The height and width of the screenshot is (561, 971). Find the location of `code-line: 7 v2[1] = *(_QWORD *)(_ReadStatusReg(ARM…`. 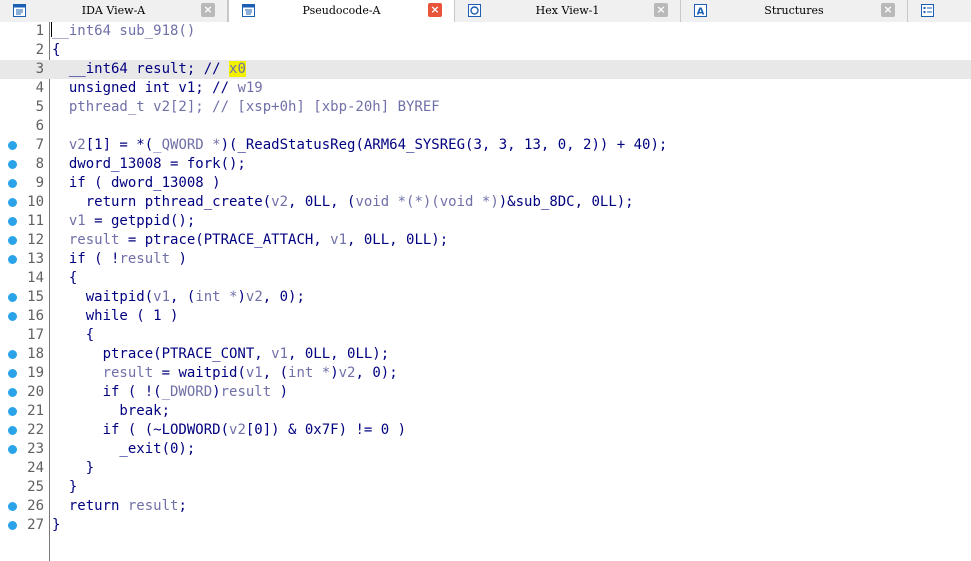

code-line: 7 v2[1] = *(_QWORD *)(_ReadStatusReg(ARM… is located at coordinates (485, 145).